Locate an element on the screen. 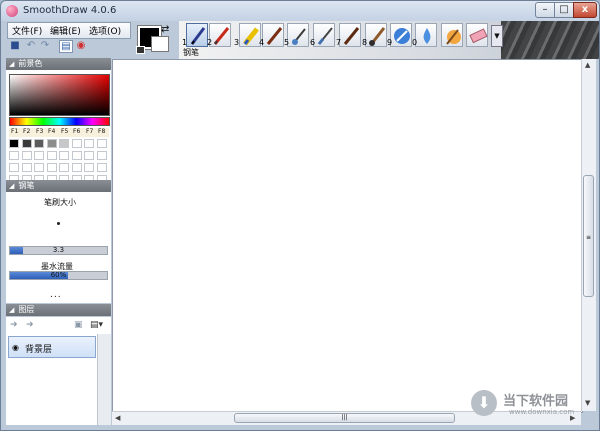 The image size is (600, 431). merge-layer-icon: ▣ is located at coordinates (78, 325).